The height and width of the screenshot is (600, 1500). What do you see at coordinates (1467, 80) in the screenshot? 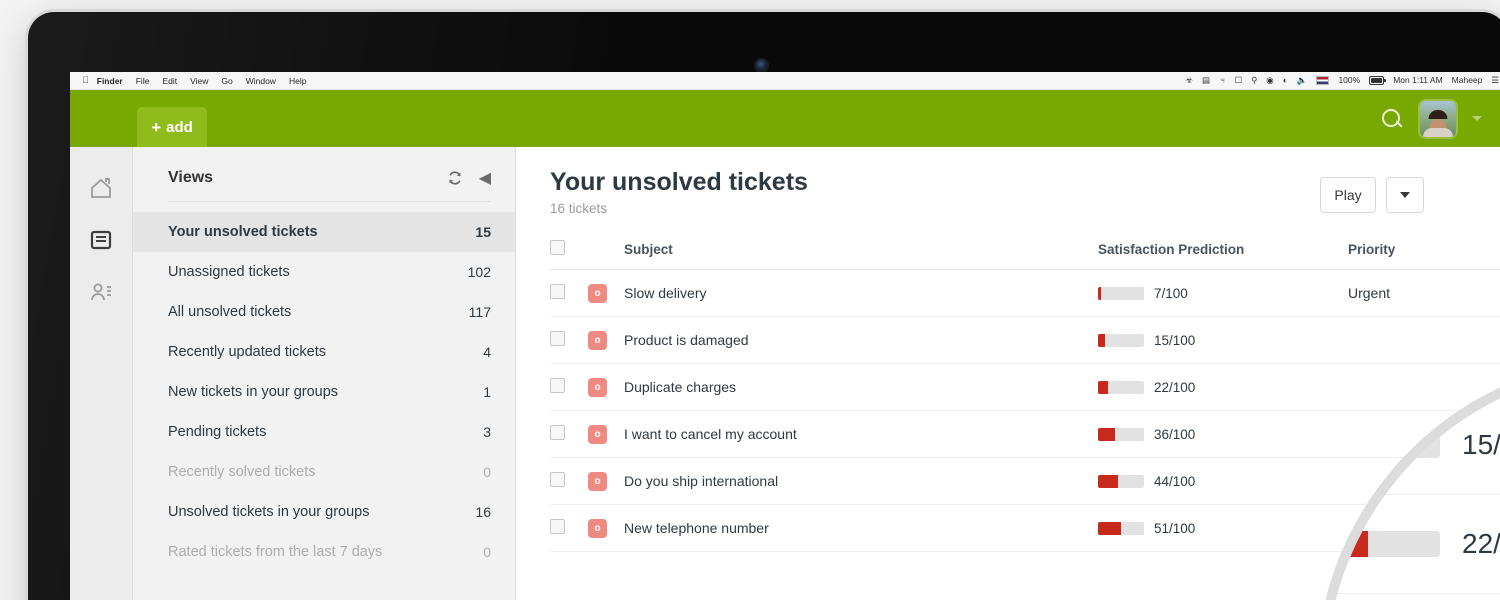
I see `user-name: Maheep` at bounding box center [1467, 80].